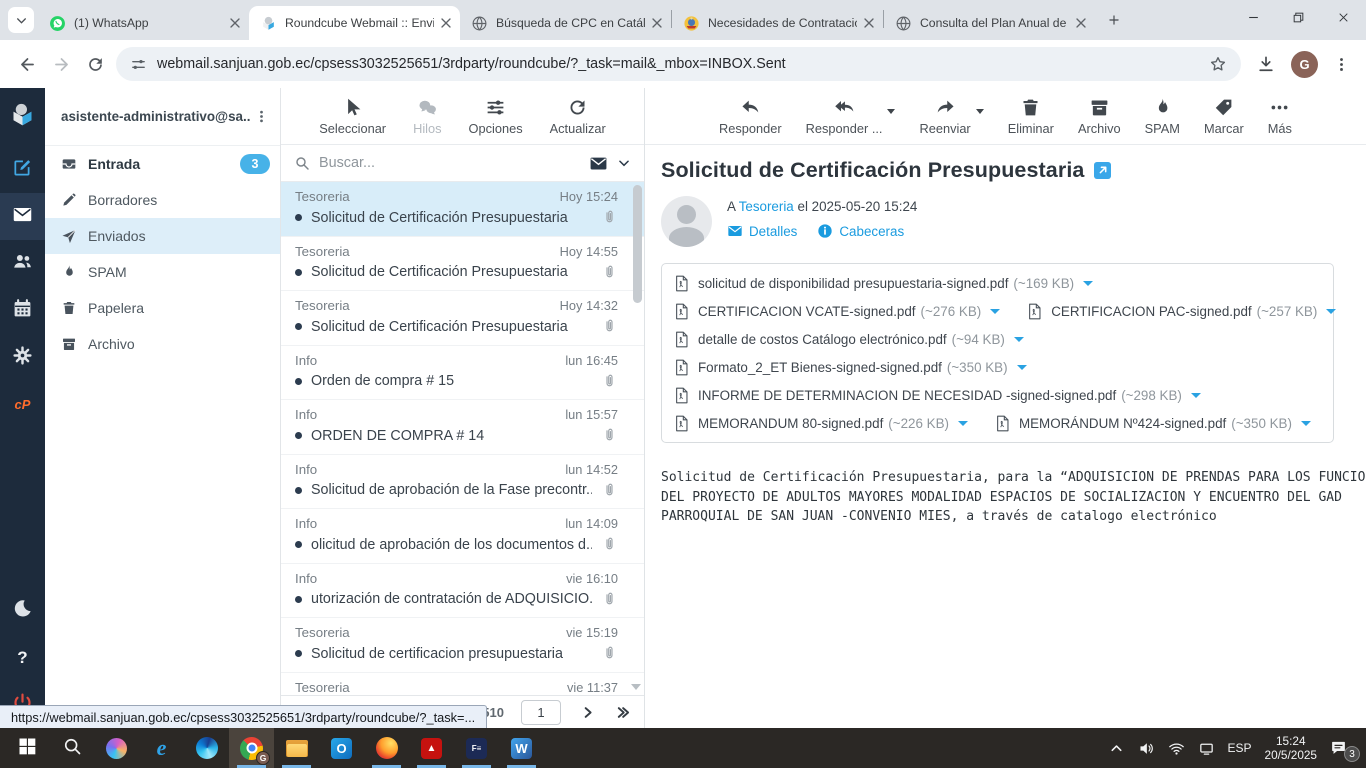 This screenshot has width=1366, height=768. I want to click on tray-chevron-up-icon, so click(1116, 748).